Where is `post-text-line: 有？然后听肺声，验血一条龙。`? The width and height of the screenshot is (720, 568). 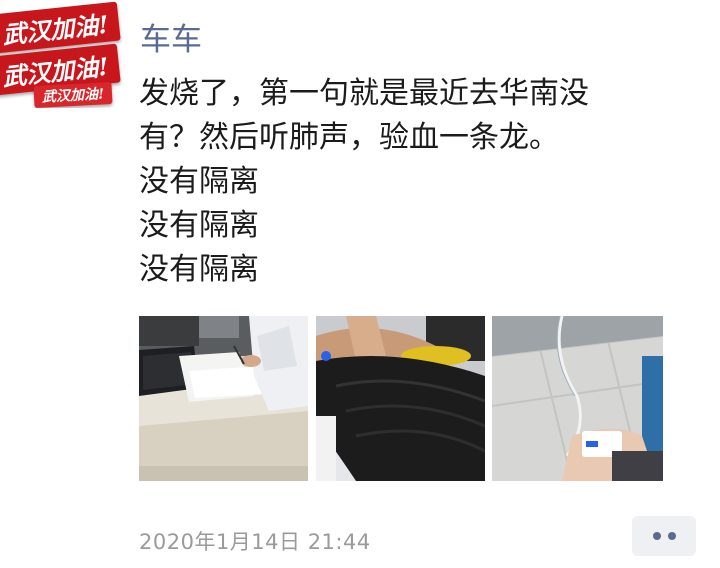 post-text-line: 有？然后听肺声，验血一条龙。 is located at coordinates (349, 137).